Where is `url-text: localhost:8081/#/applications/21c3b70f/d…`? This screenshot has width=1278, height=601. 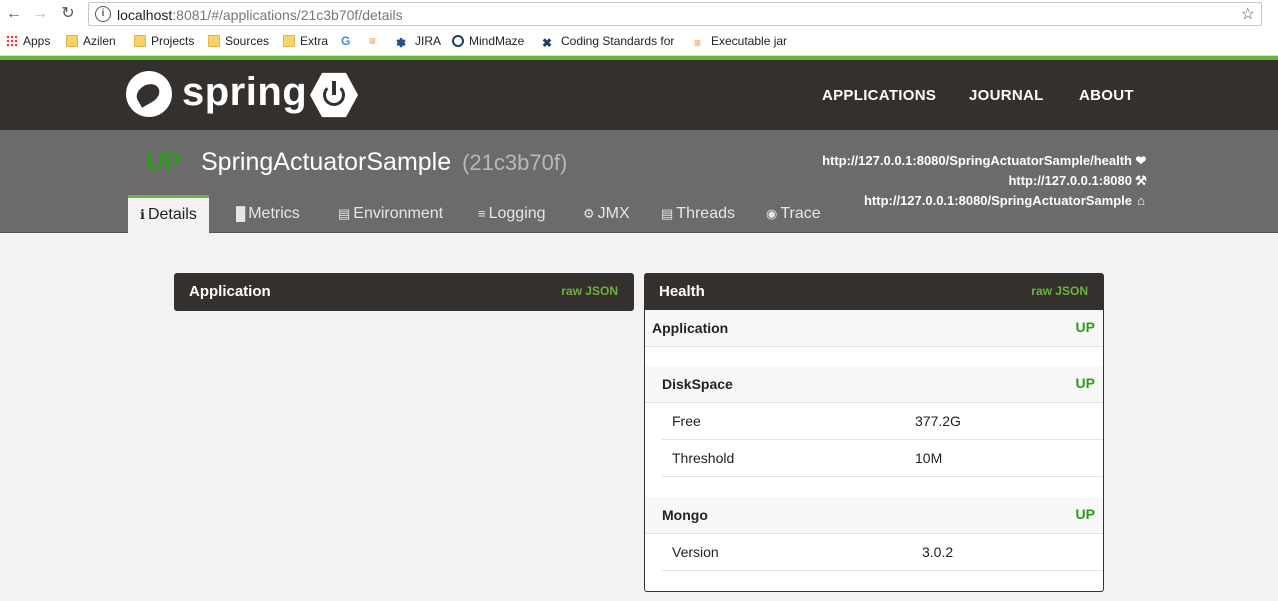 url-text: localhost:8081/#/applications/21c3b70f/d… is located at coordinates (260, 15).